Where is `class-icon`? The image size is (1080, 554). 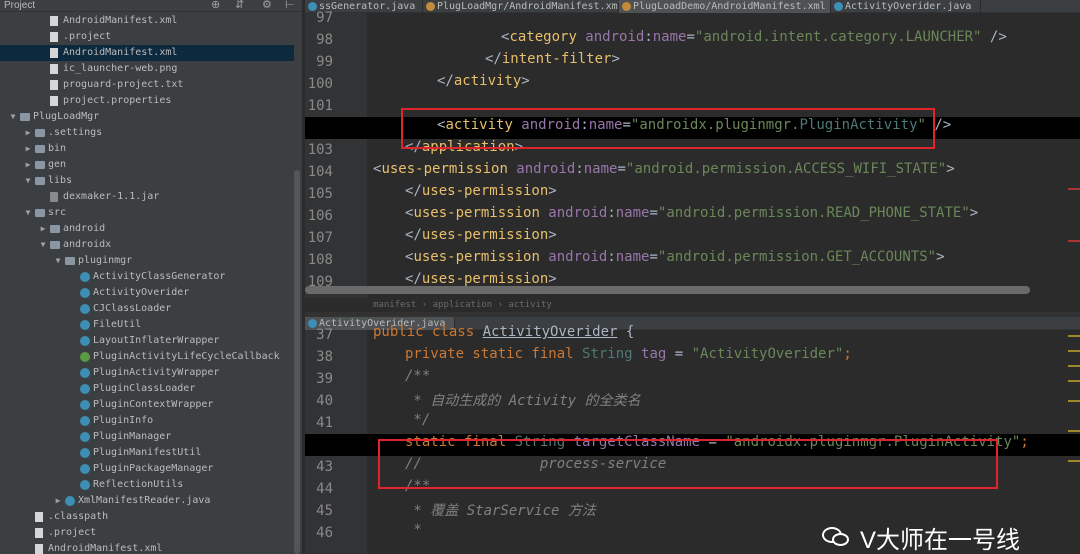
class-icon is located at coordinates (85, 453).